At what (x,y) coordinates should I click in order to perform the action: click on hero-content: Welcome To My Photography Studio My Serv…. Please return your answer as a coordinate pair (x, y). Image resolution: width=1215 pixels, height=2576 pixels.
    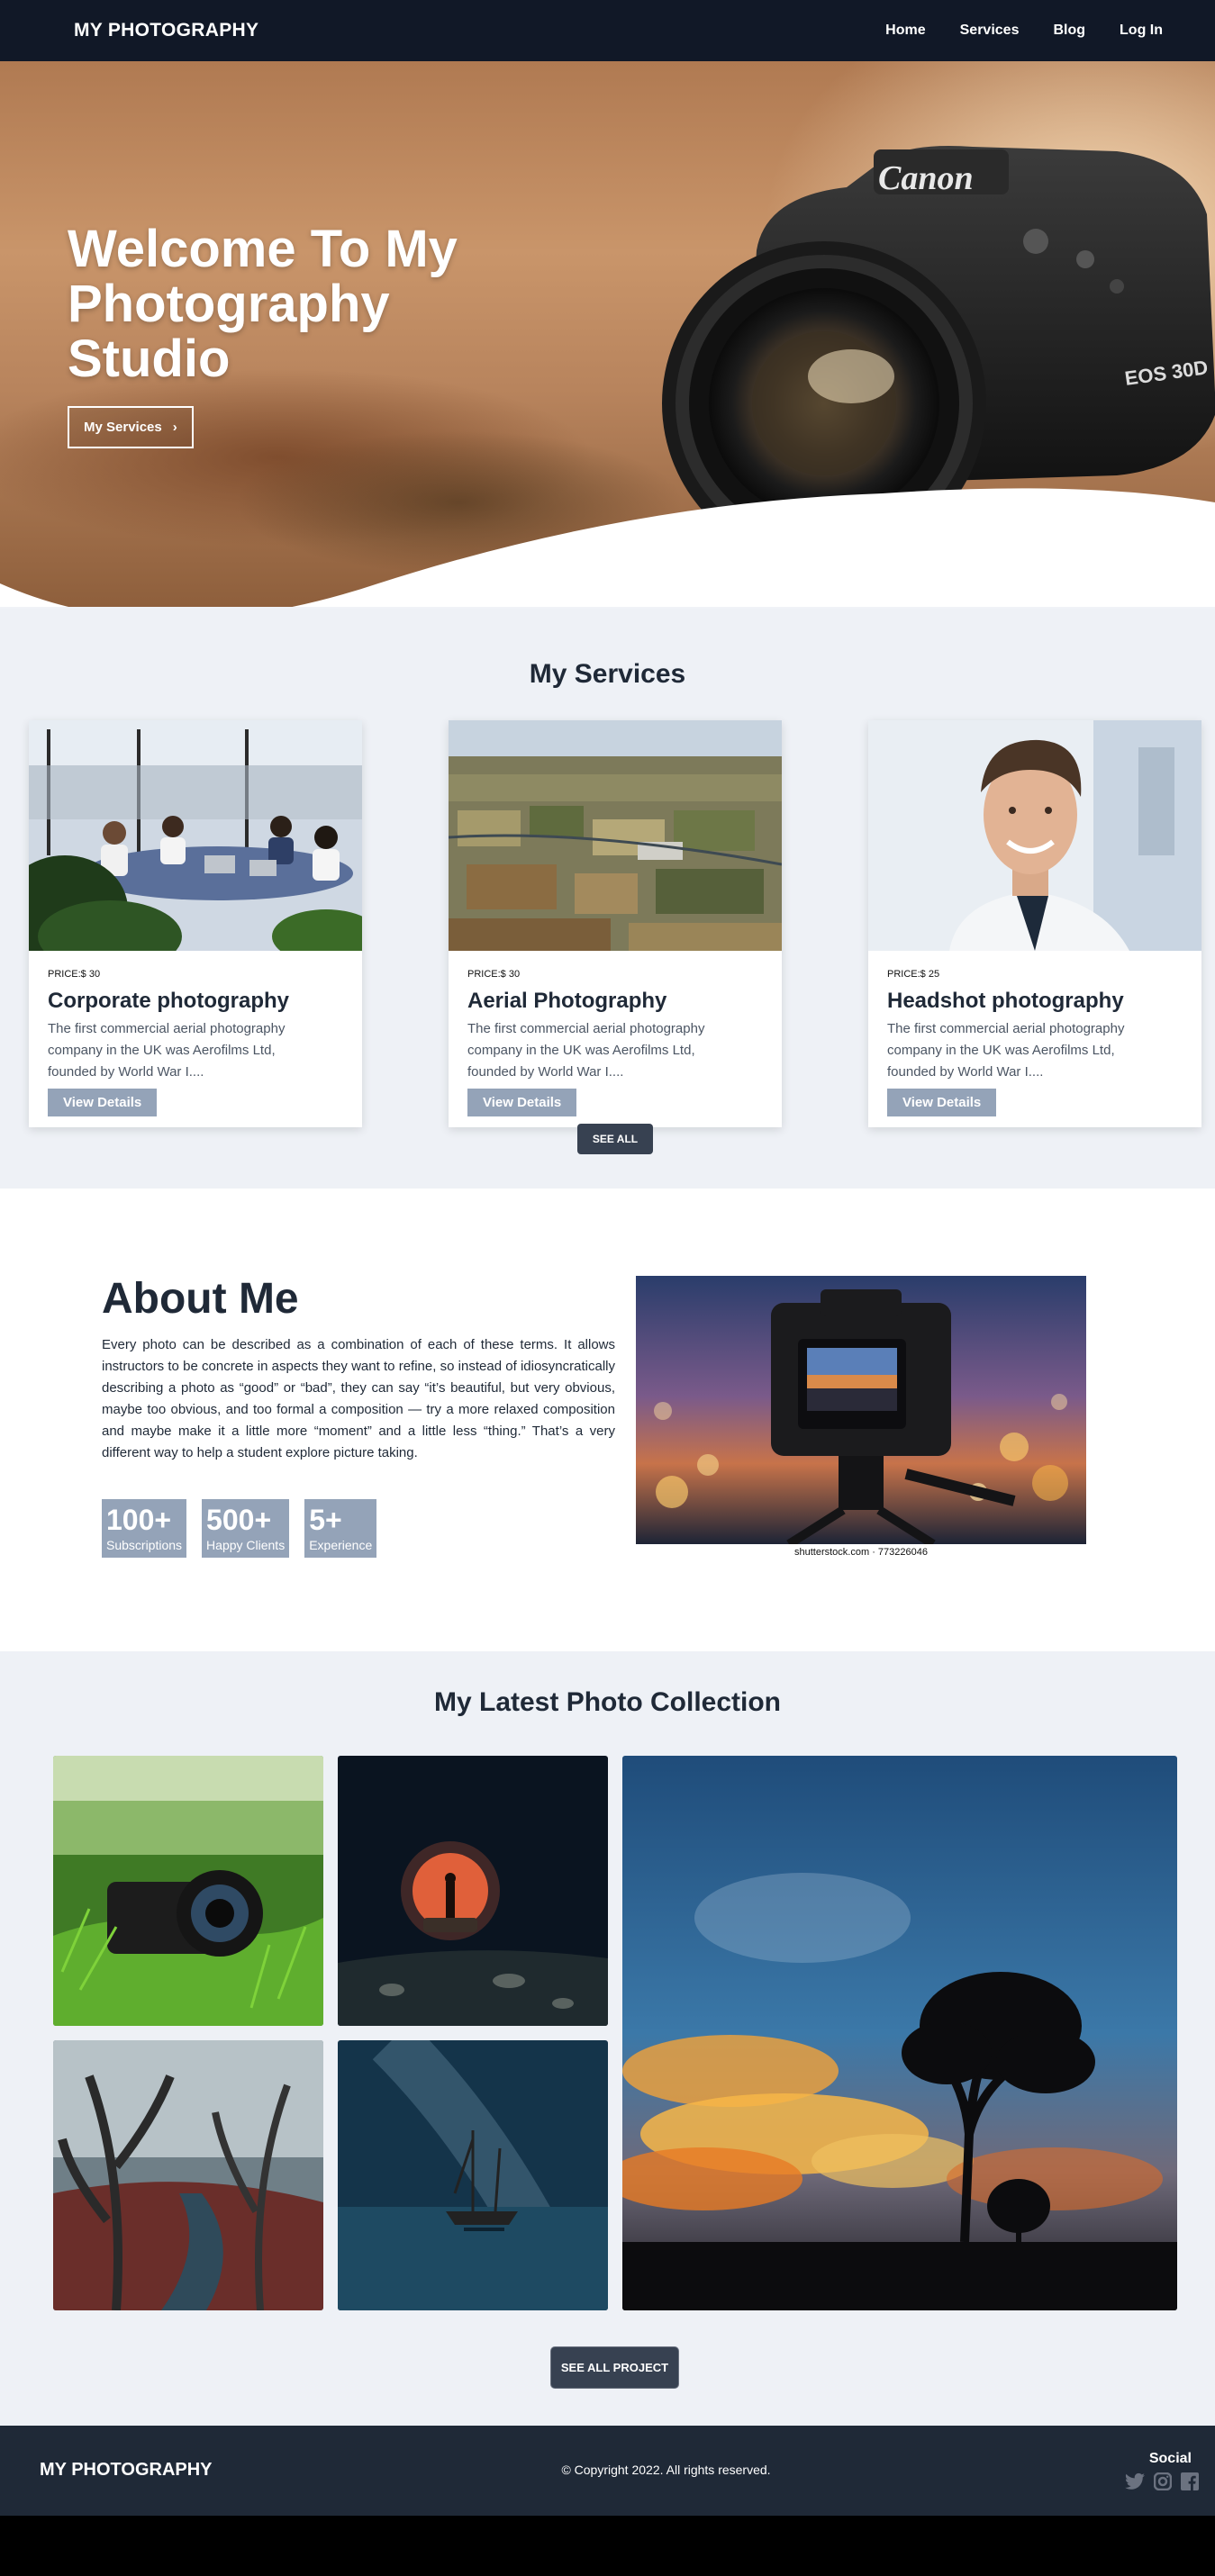
    Looking at the image, I should click on (302, 334).